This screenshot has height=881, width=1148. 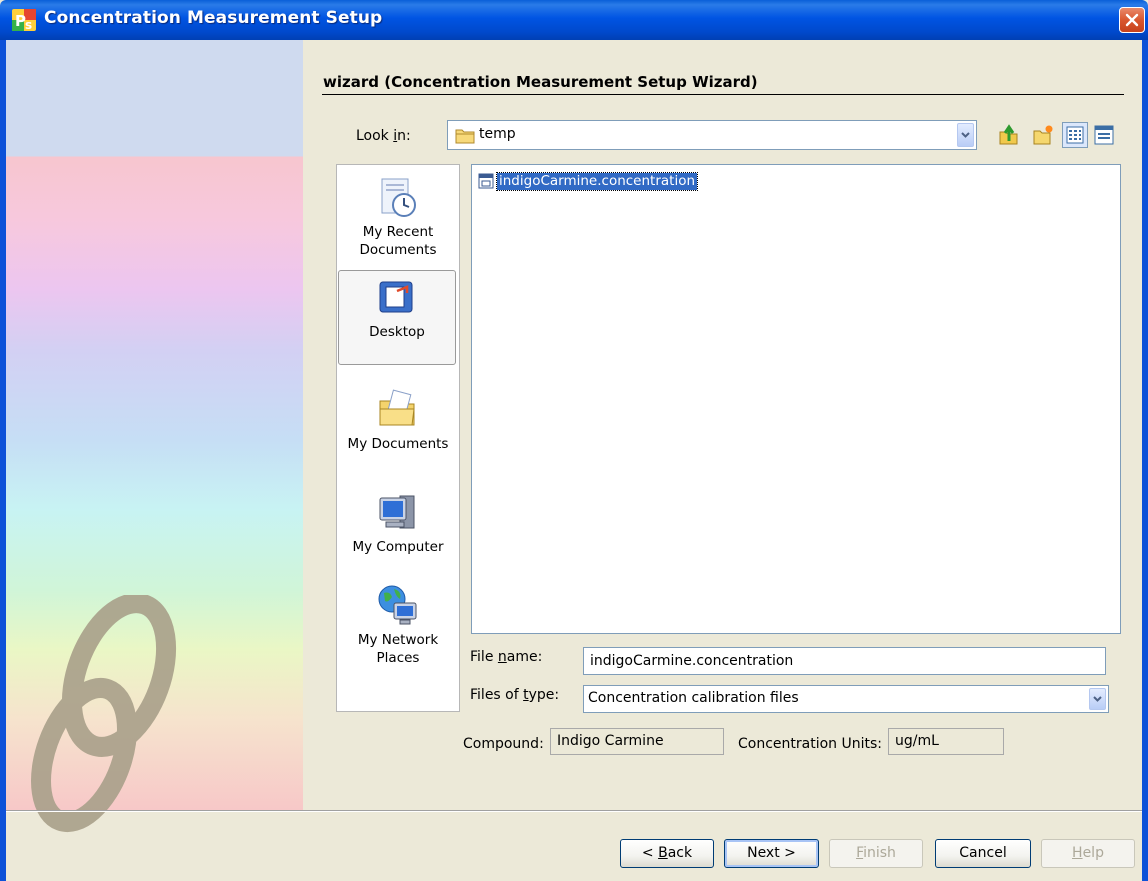 I want to click on place-label: My Network, so click(x=398, y=640).